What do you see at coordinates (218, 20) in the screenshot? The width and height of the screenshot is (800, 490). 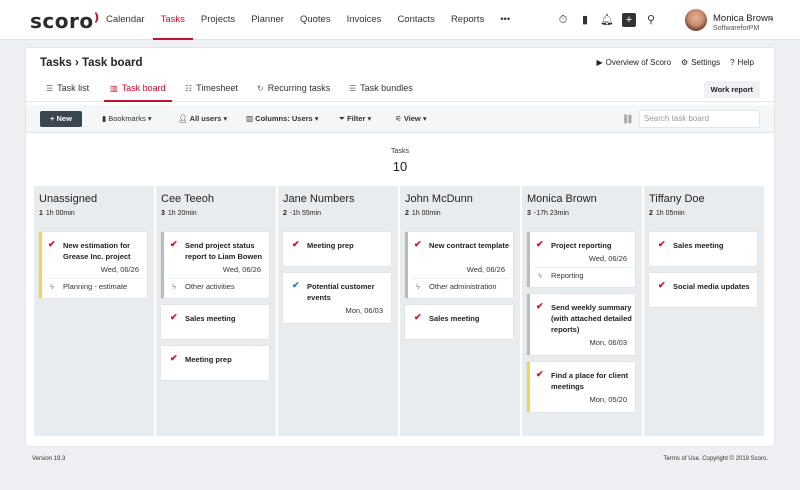 I see `nav-projects: Projects` at bounding box center [218, 20].